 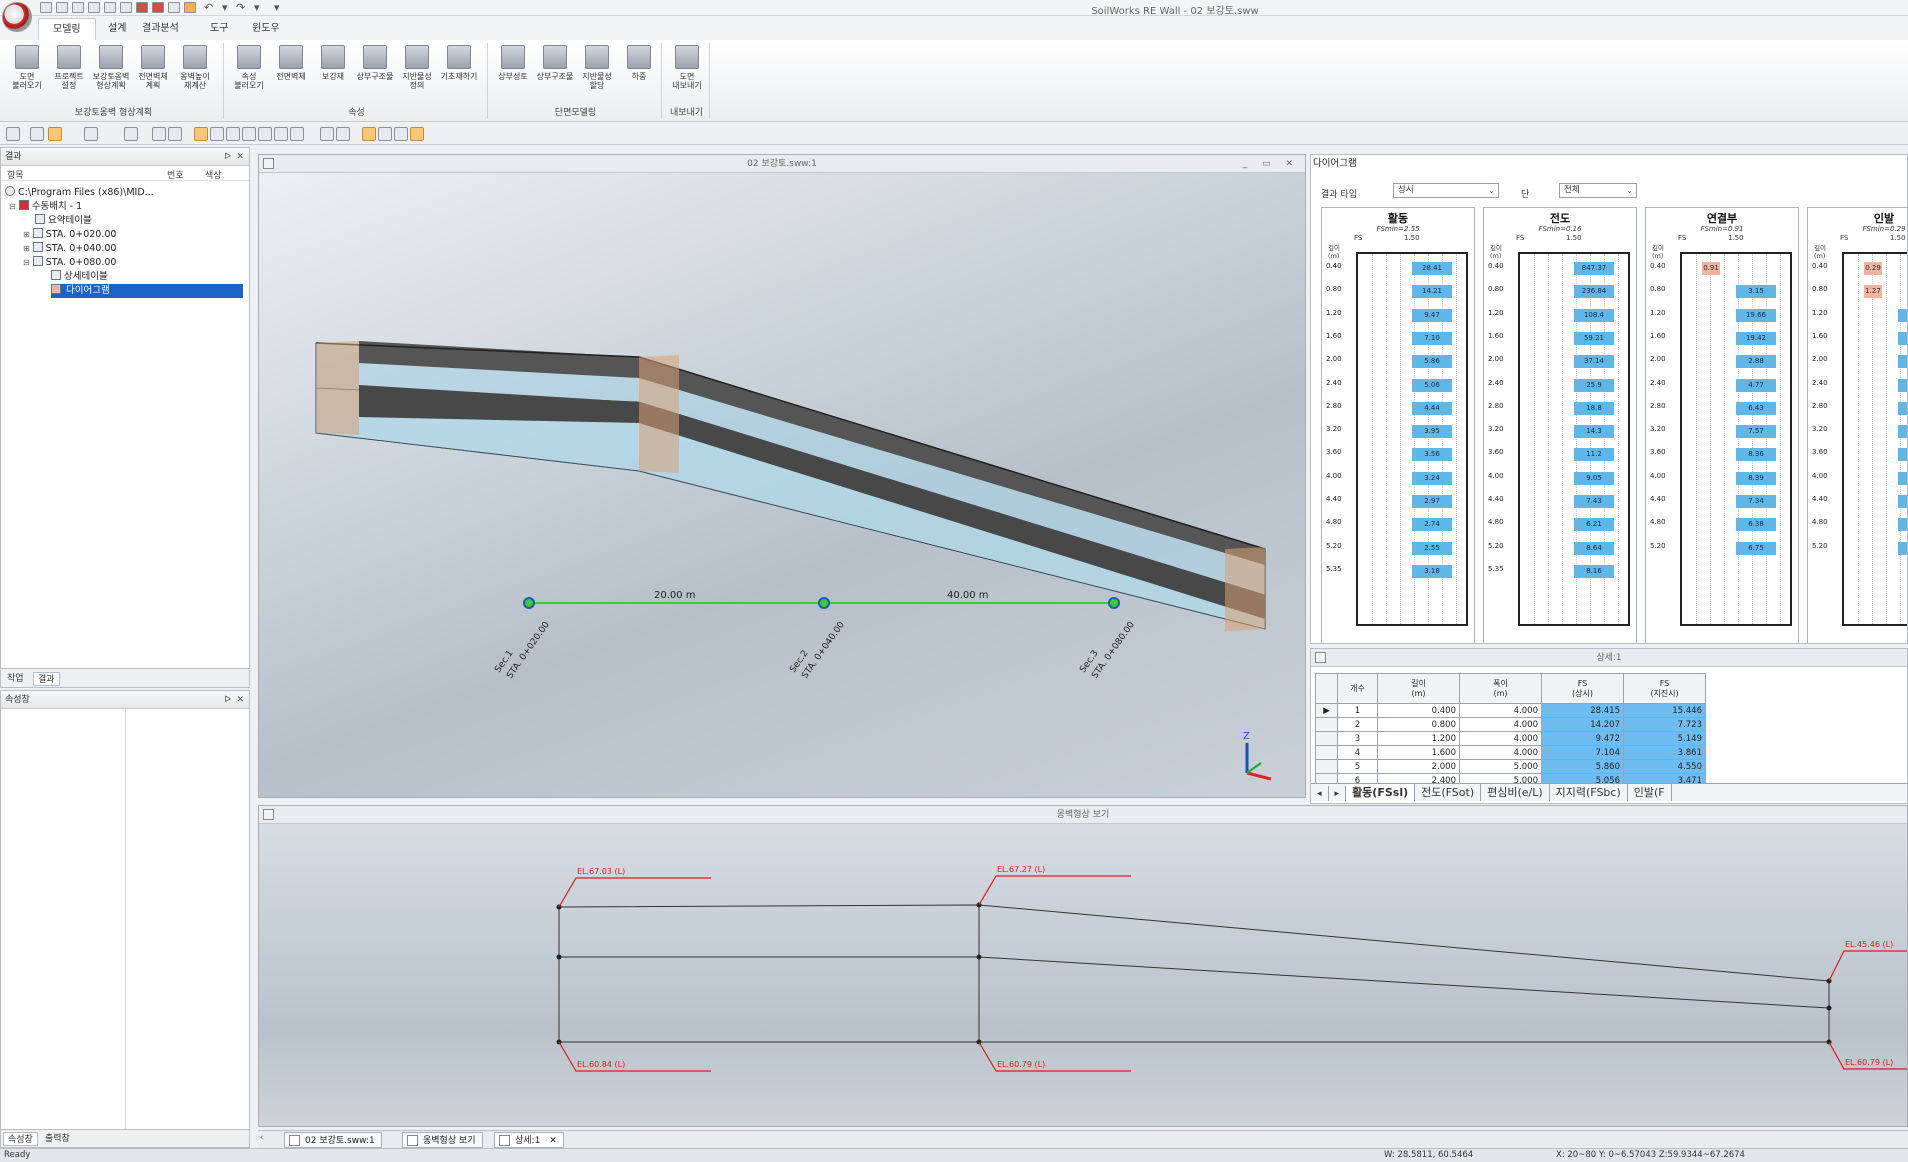 I want to click on tree-item-diagram: 다이어그램, so click(x=147, y=291).